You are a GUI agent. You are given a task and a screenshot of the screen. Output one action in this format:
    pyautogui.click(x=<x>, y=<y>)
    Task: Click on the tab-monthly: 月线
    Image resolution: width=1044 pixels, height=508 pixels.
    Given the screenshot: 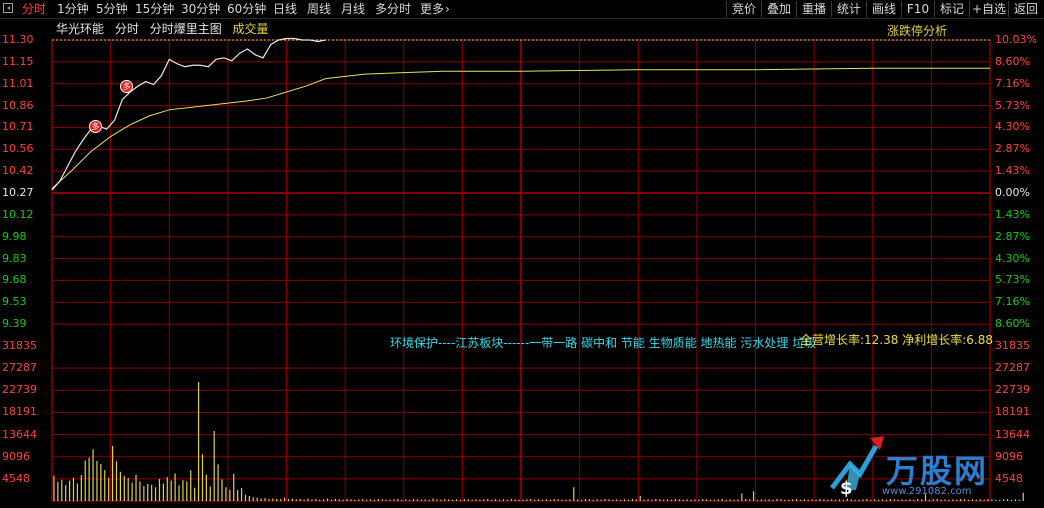 What is the action you would take?
    pyautogui.click(x=353, y=9)
    